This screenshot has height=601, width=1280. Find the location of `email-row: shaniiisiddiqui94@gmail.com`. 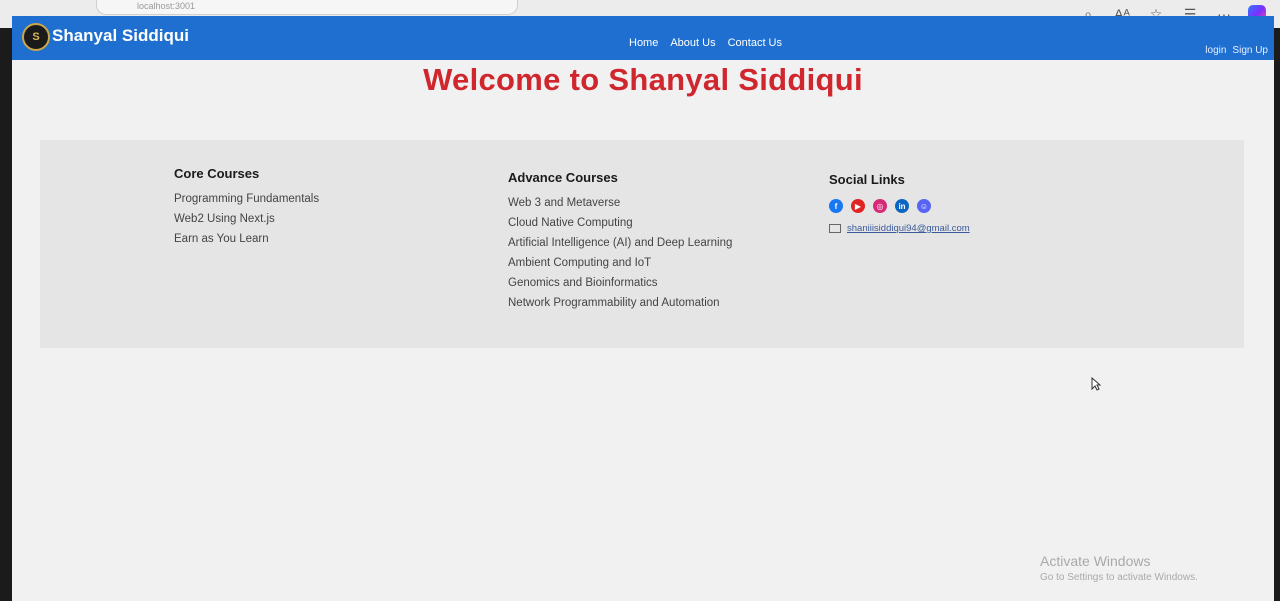

email-row: shaniiisiddiqui94@gmail.com is located at coordinates (899, 228).